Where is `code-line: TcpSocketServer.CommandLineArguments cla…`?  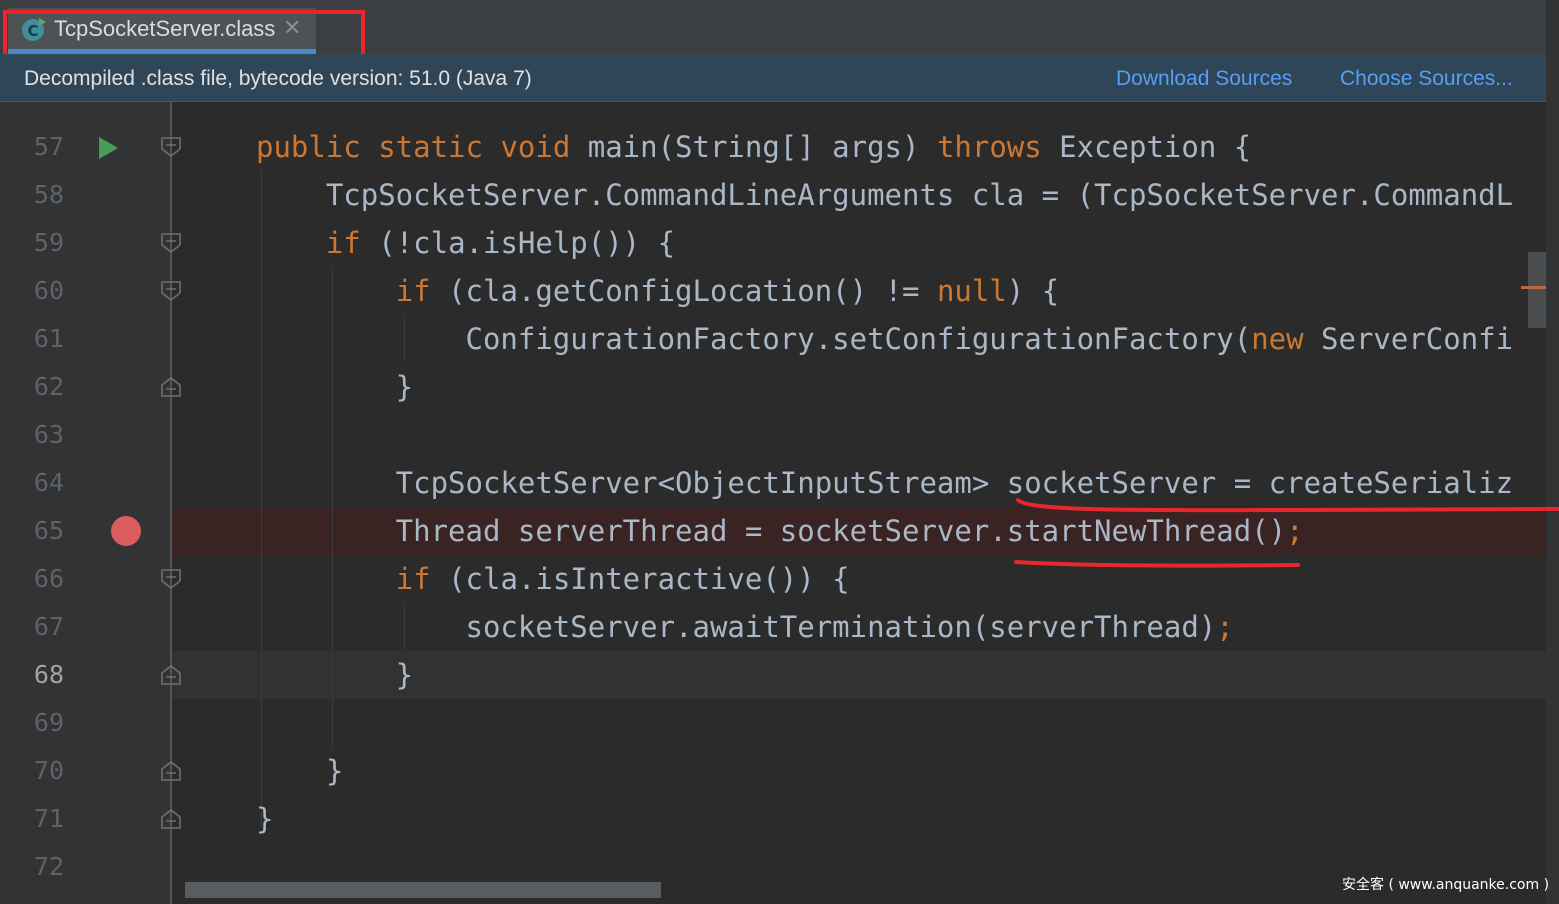
code-line: TcpSocketServer.CommandLineArguments cla… is located at coordinates (884, 195).